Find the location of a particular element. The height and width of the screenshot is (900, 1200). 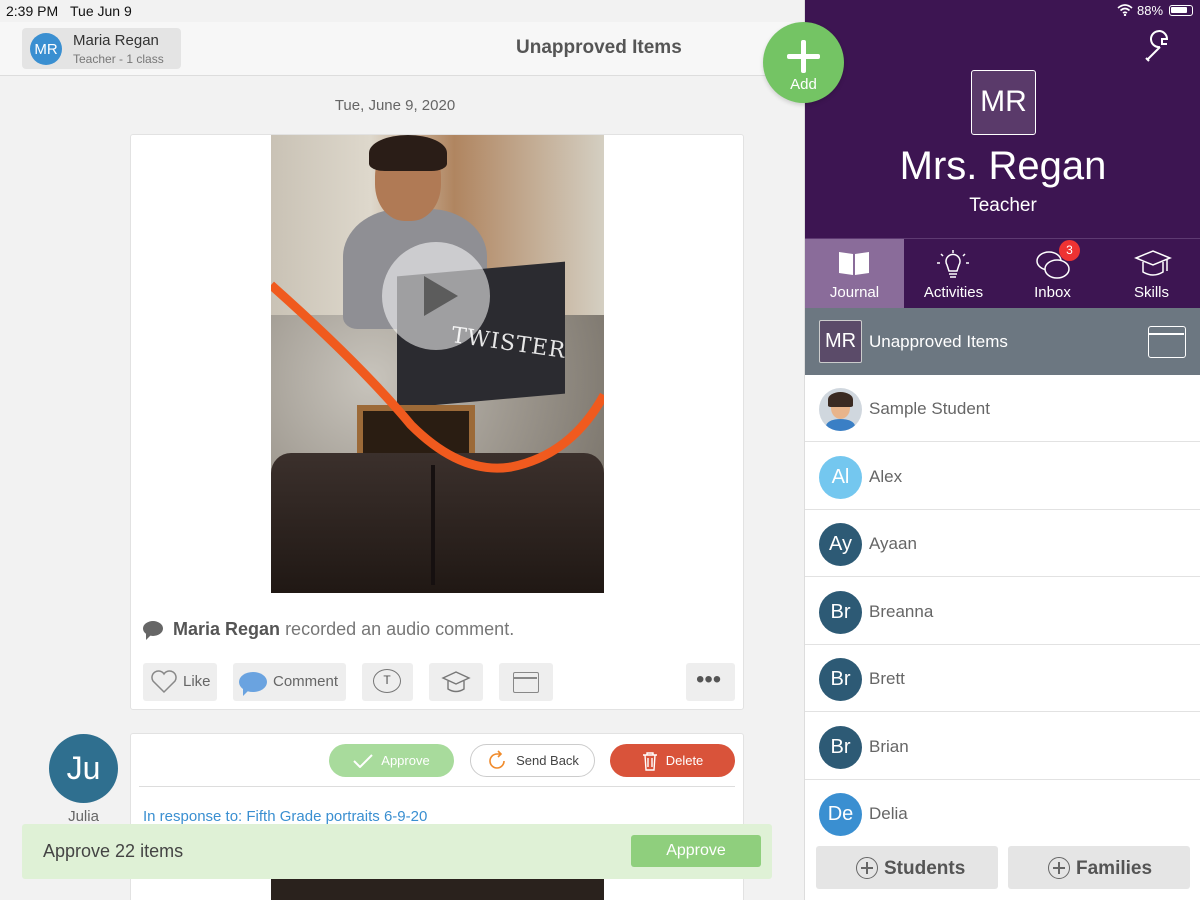

battery-icon is located at coordinates (1181, 10).